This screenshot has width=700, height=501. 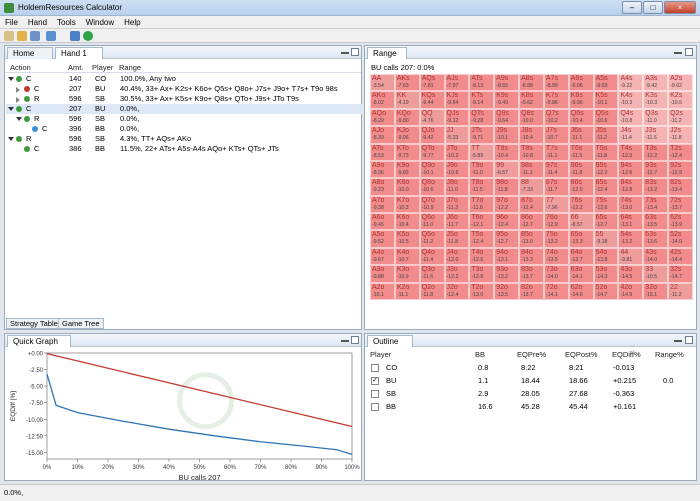 I want to click on tab-strategy-table: Strategy Table, so click(x=34, y=323).